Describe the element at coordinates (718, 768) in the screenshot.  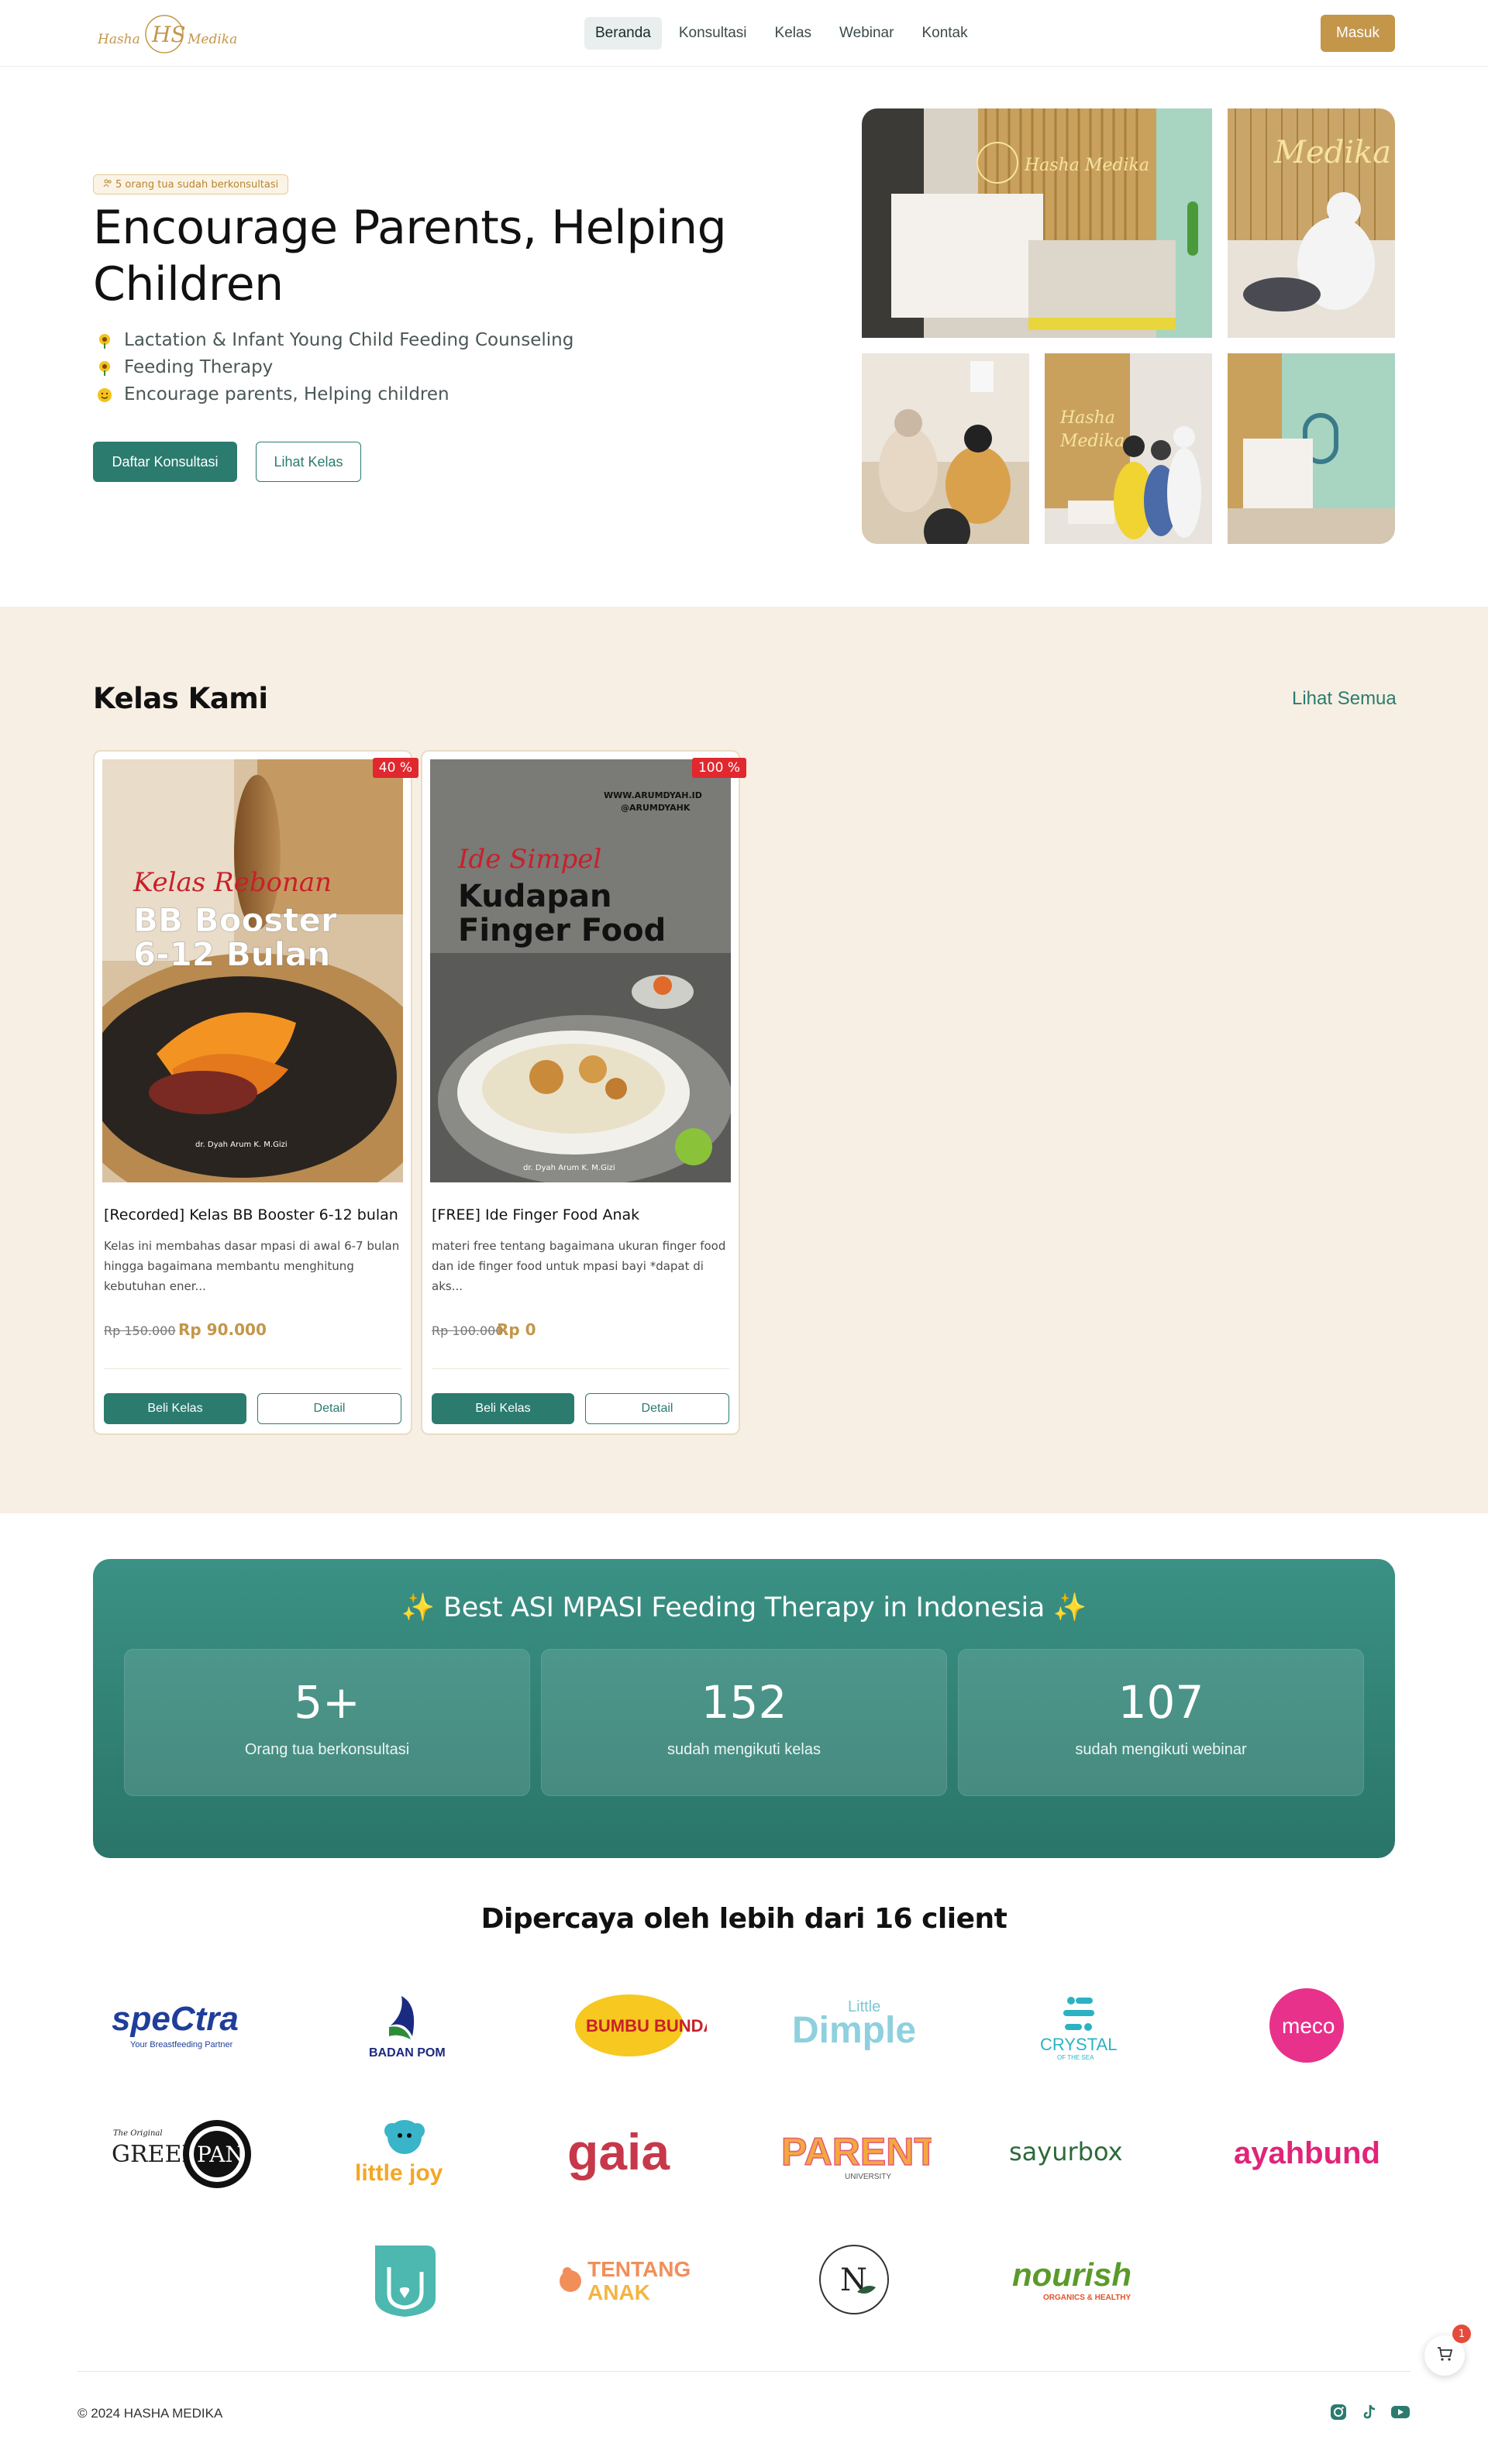
I see `discount-badge: 100 %` at that location.